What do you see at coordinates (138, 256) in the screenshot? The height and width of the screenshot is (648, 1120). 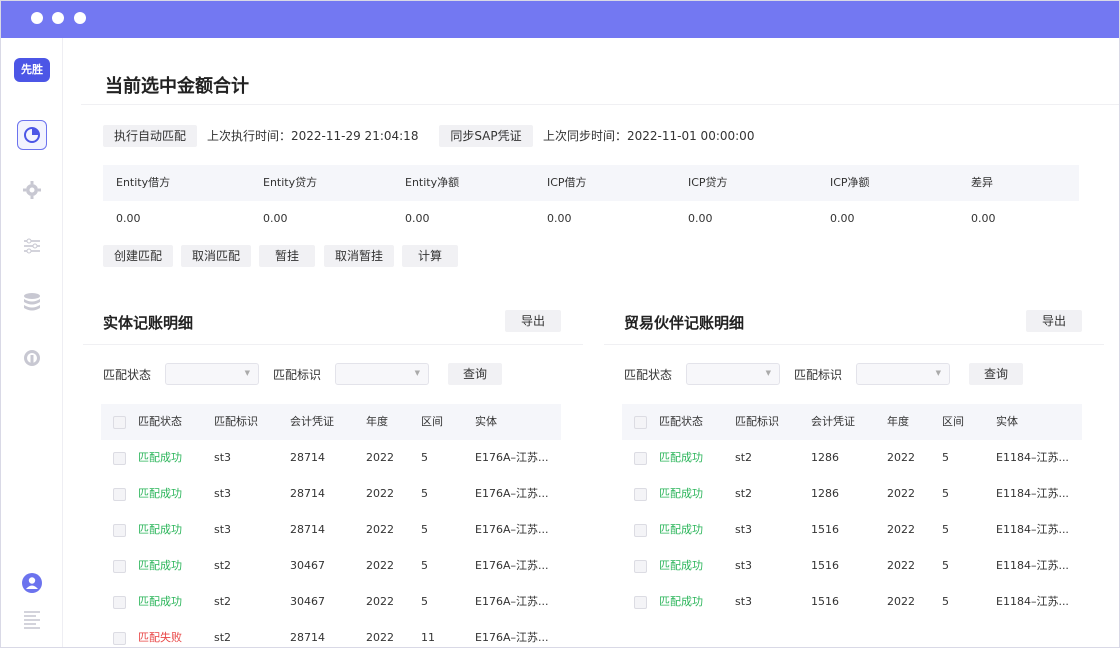 I see `create-match-button: 创建匹配` at bounding box center [138, 256].